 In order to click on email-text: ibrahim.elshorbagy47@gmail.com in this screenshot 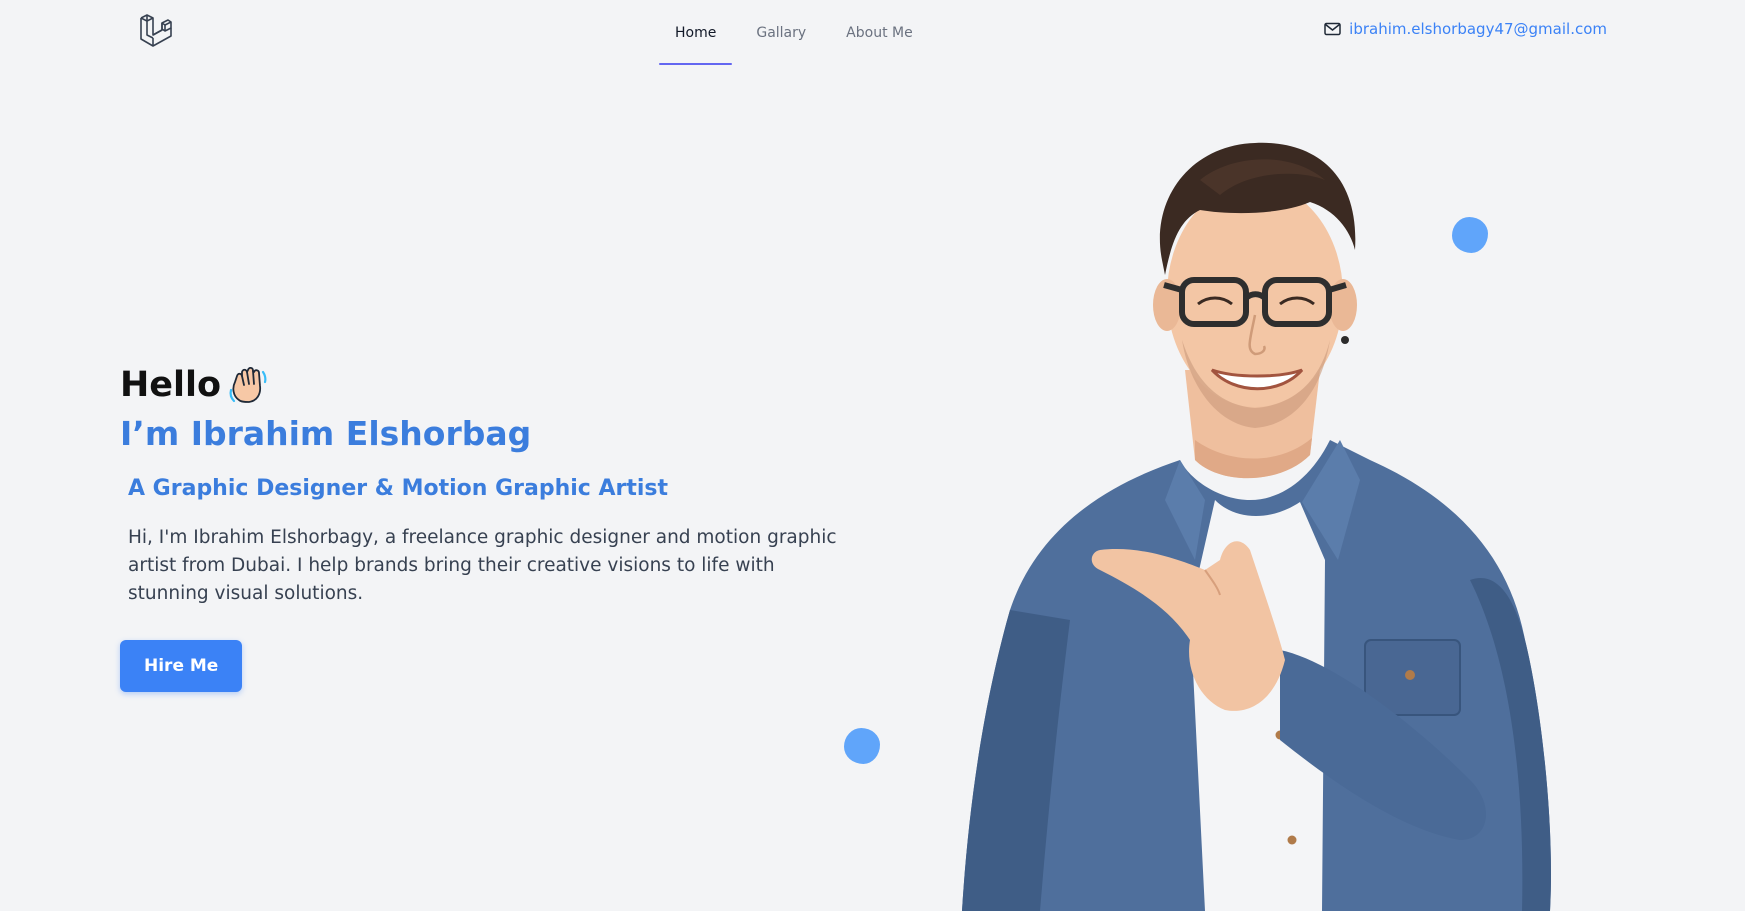, I will do `click(1478, 29)`.